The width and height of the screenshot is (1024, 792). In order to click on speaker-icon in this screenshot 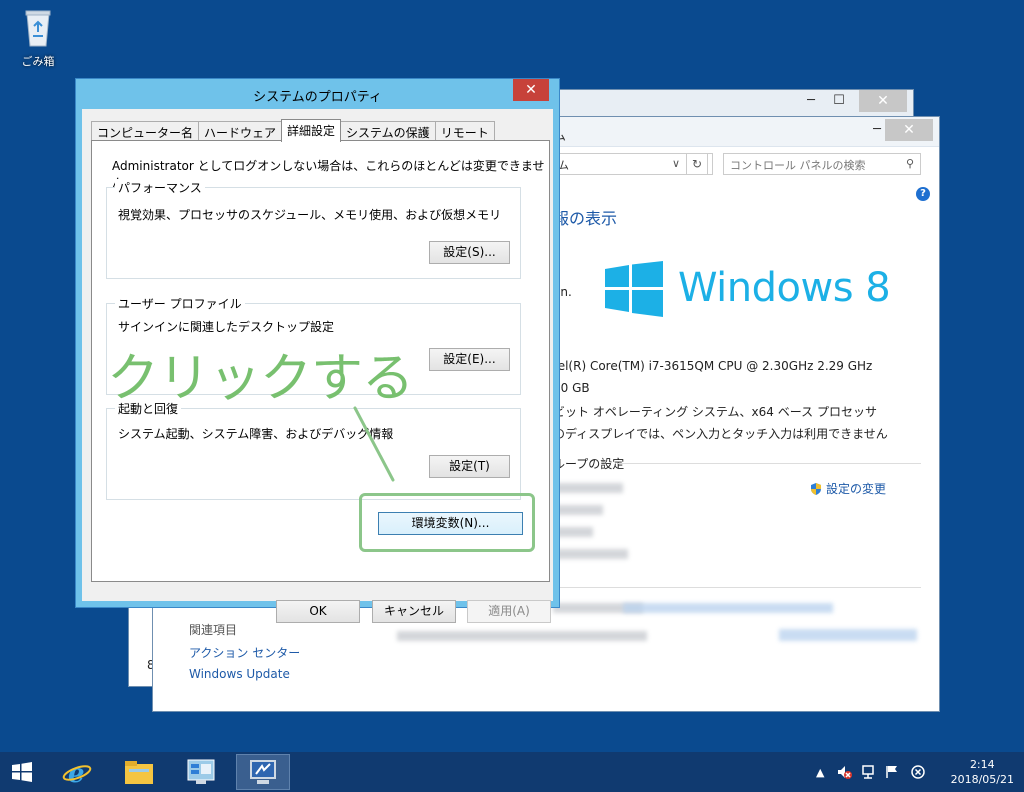, I will do `click(845, 772)`.